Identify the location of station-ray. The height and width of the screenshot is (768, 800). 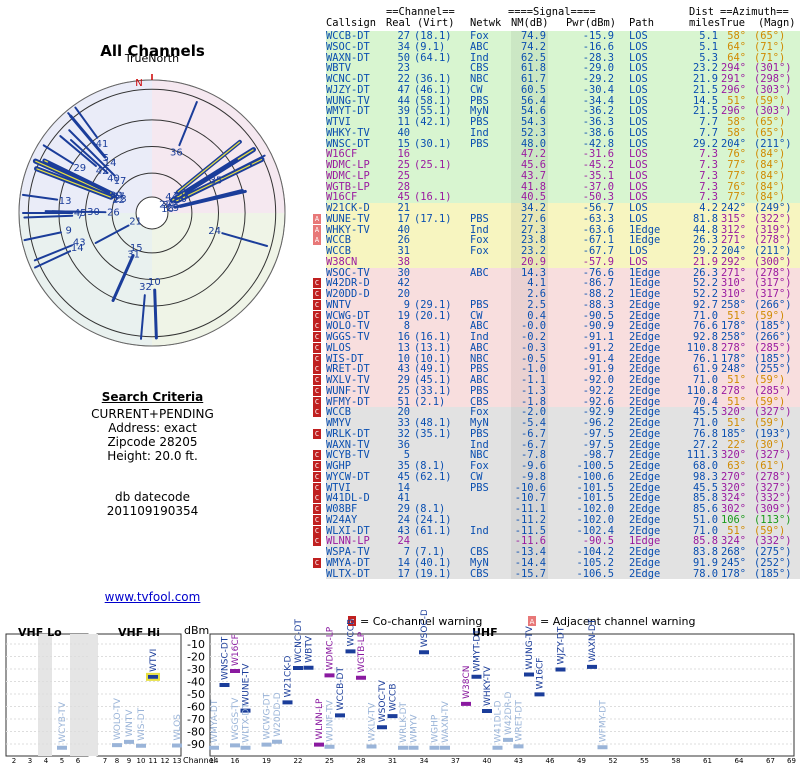
(155, 314).